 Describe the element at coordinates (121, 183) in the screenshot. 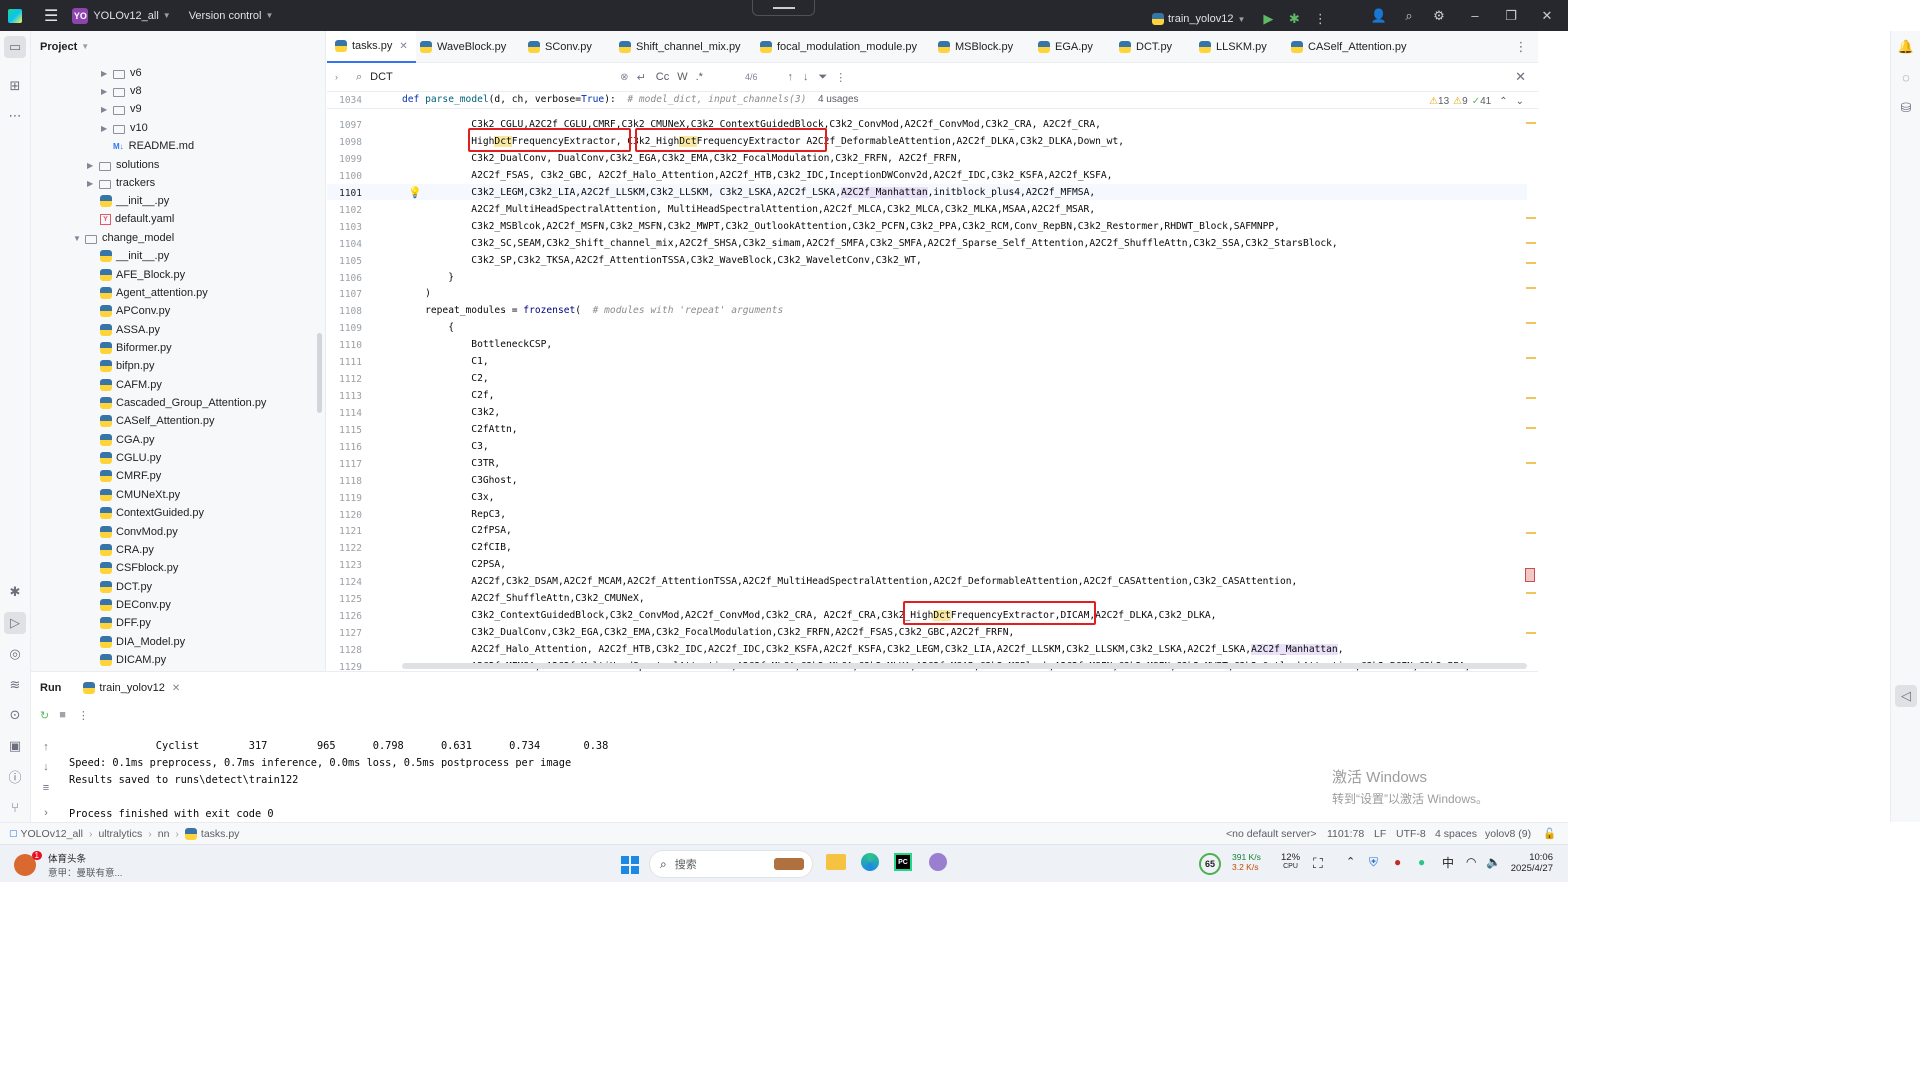

I see `tree-item: ▶ trackers` at that location.